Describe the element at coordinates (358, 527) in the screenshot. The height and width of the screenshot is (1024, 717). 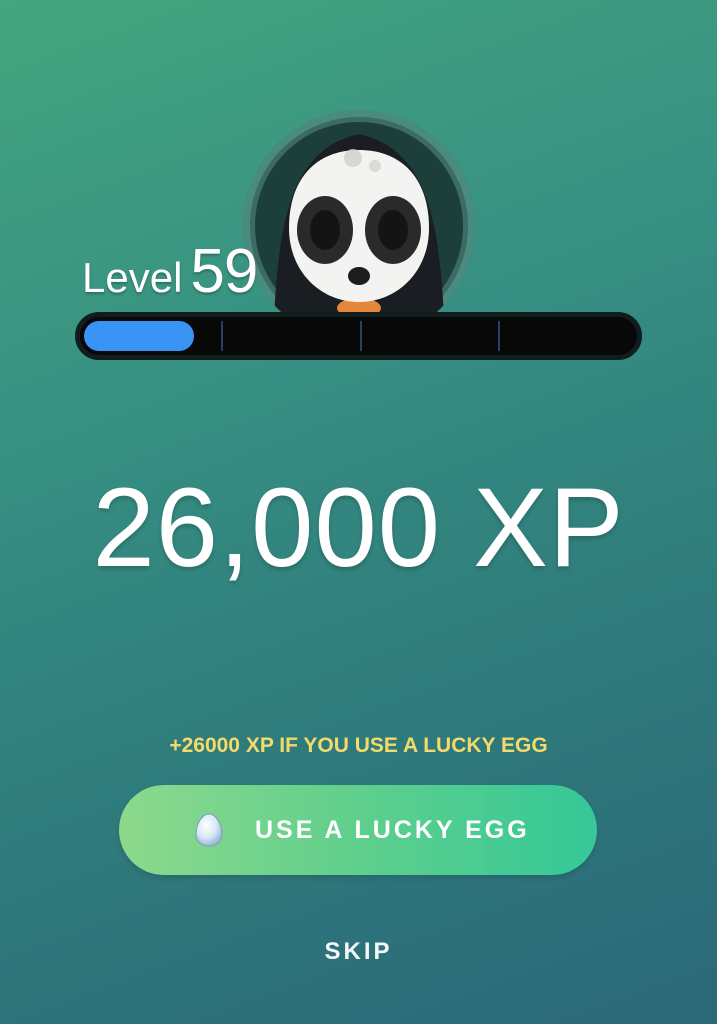
I see `xp-reward-amount: 26,000 XP` at that location.